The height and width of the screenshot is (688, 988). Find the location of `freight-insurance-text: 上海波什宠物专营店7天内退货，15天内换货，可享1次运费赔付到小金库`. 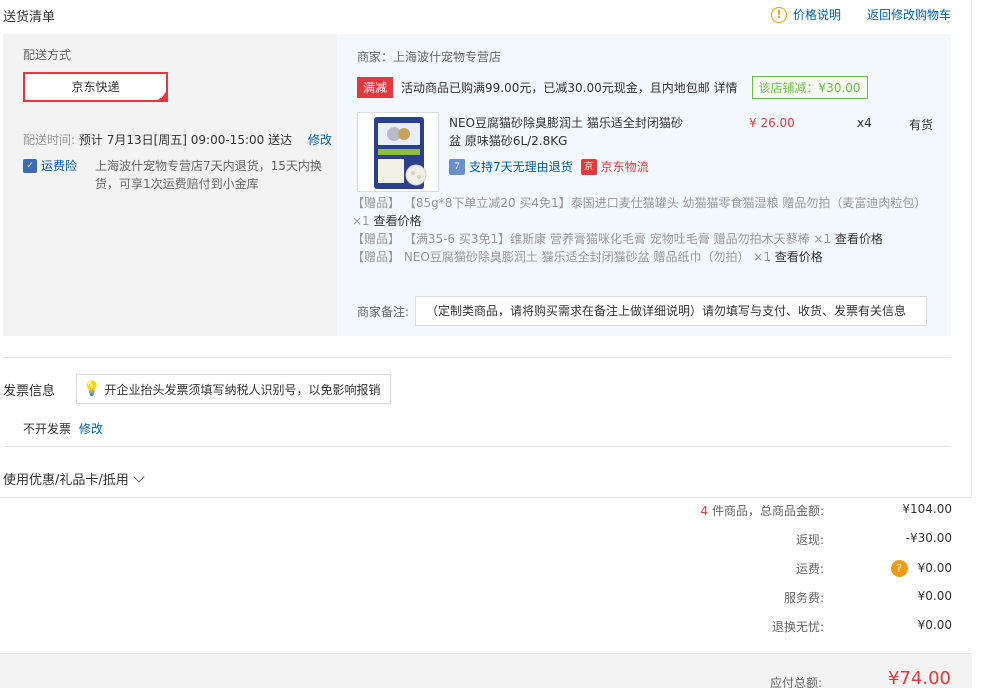

freight-insurance-text: 上海波什宠物专营店7天内退货，15天内换货，可享1次运费赔付到小金库 is located at coordinates (208, 175).